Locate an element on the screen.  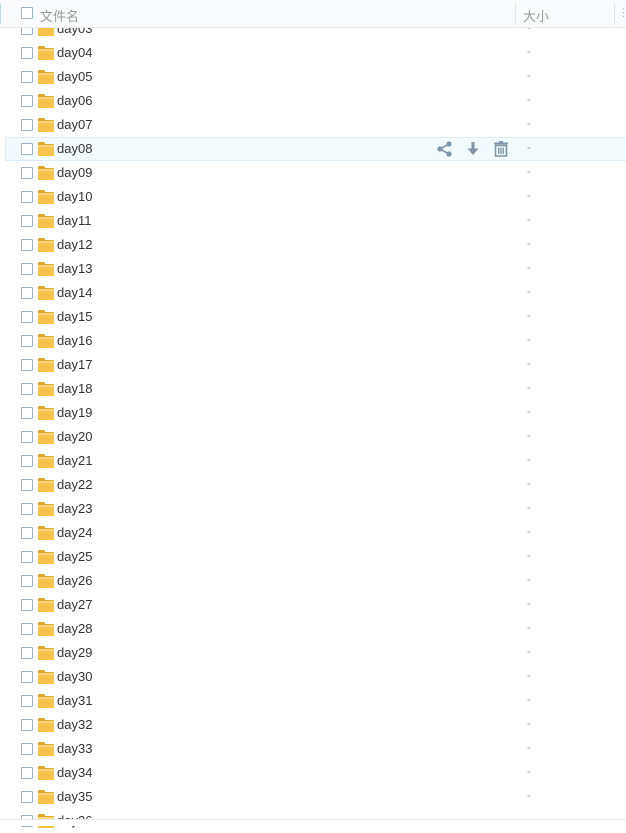
file-name-link: day08 is located at coordinates (74, 148).